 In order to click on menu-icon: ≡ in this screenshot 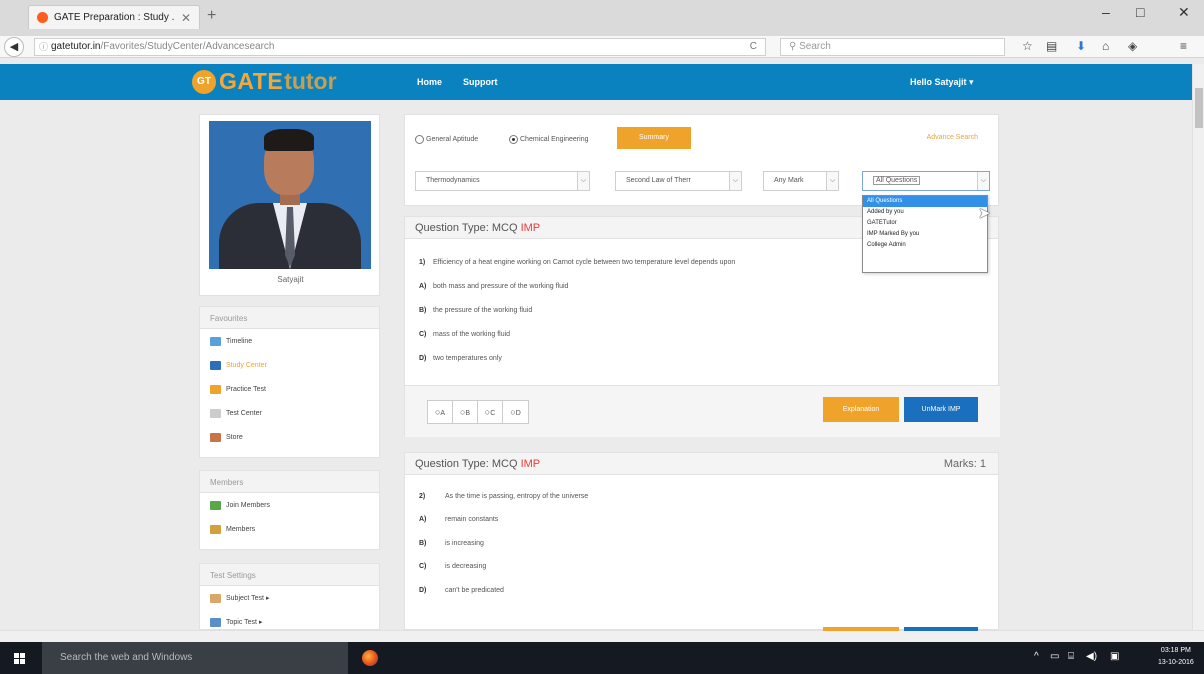, I will do `click(1183, 46)`.